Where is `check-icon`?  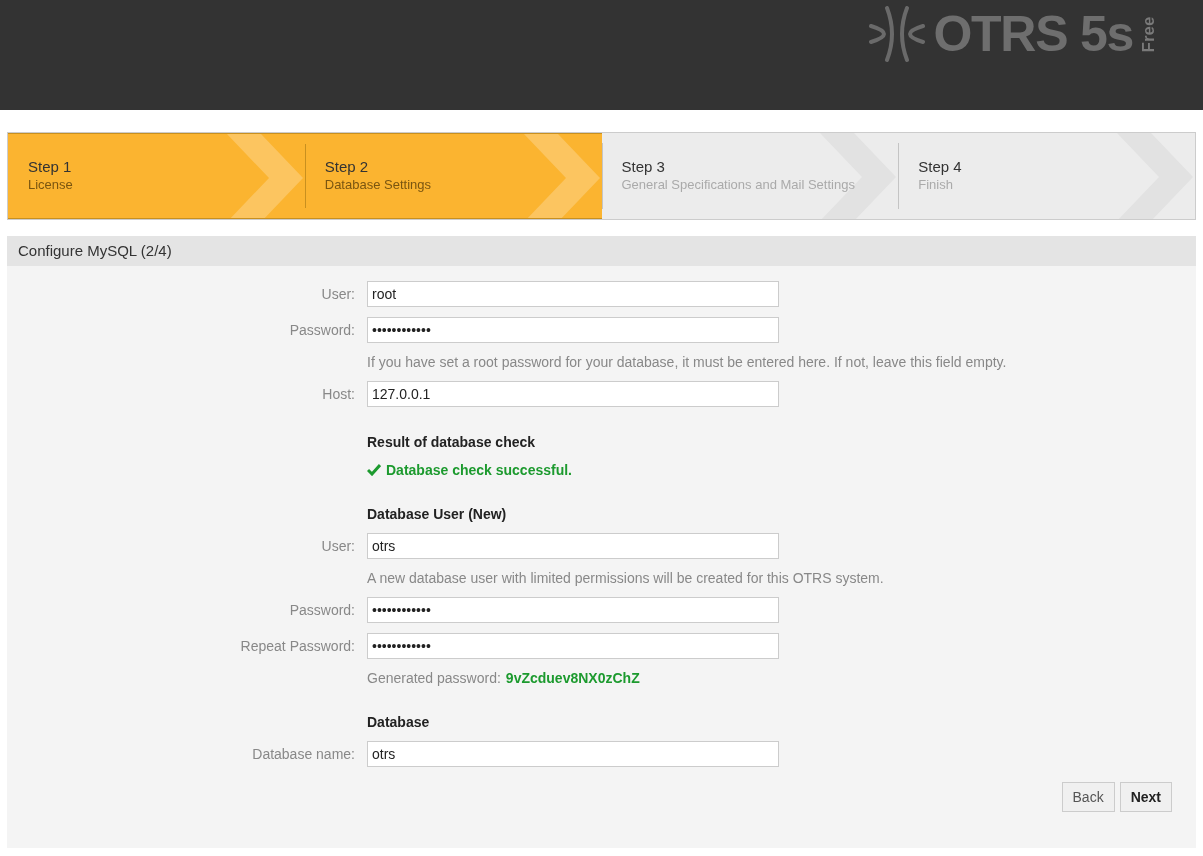 check-icon is located at coordinates (374, 470).